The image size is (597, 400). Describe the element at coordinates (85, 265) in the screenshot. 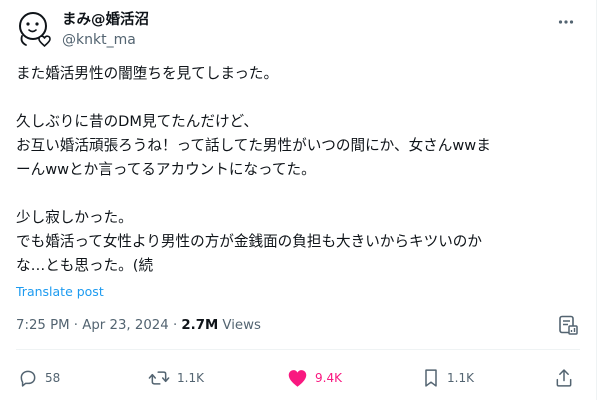

I see `tweet-line: な…とも思った。(続` at that location.